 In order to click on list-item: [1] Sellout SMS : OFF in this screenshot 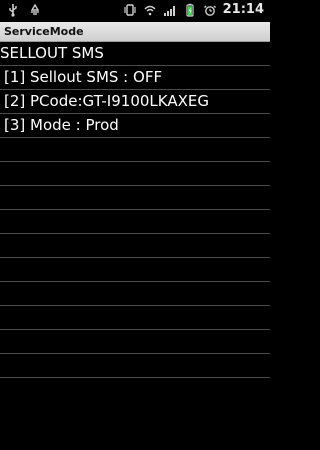, I will do `click(135, 78)`.